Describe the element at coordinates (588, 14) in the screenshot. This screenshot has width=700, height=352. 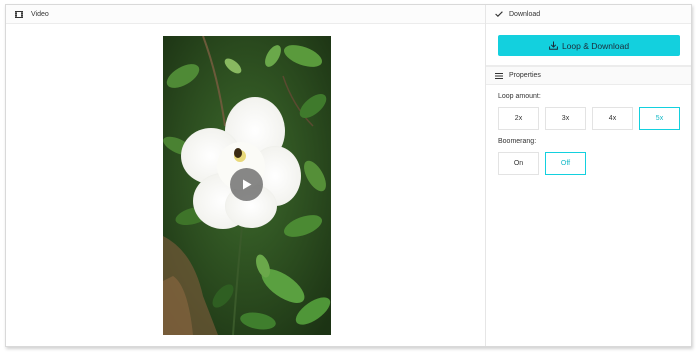
I see `download-panel-header: Download` at that location.